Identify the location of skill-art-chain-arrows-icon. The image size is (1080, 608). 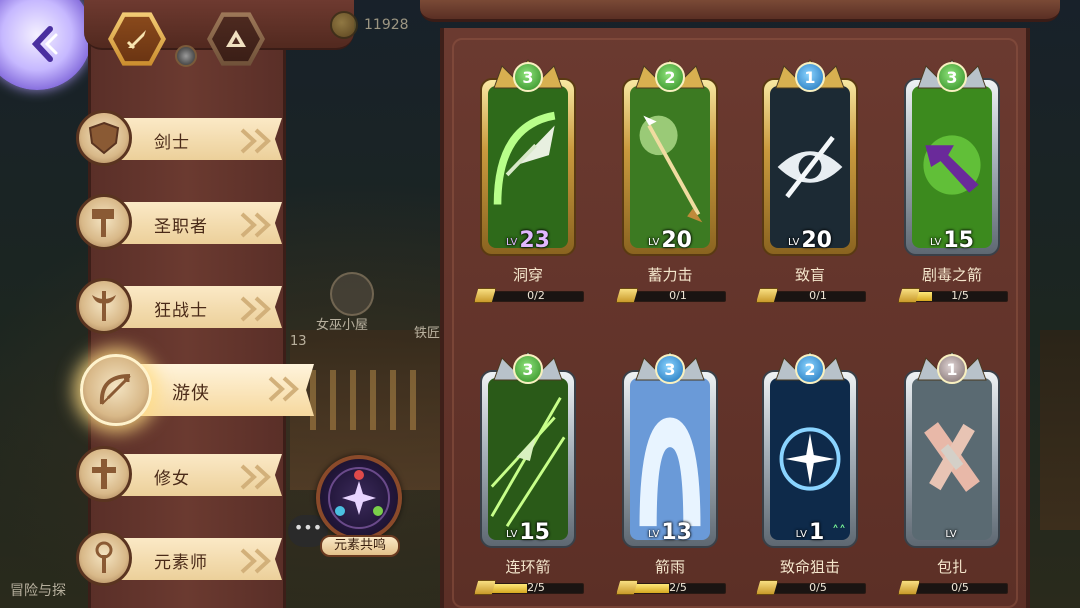
(528, 459).